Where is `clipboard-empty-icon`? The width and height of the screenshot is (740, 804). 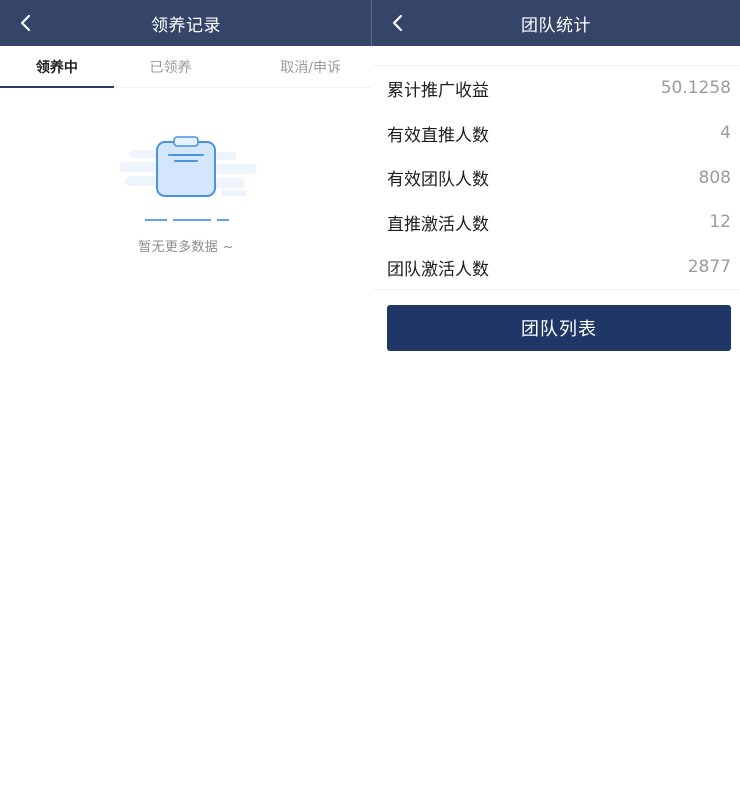
clipboard-empty-icon is located at coordinates (186, 179).